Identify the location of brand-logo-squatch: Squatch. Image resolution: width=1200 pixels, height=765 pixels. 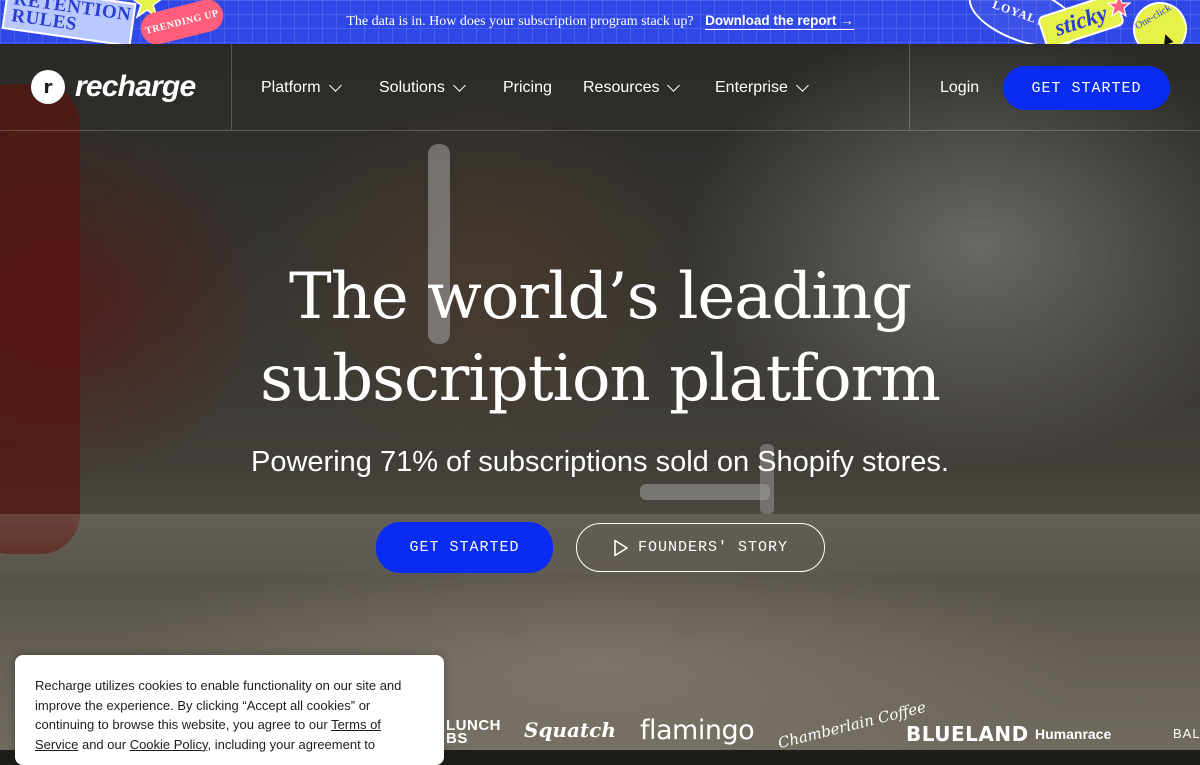
(570, 730).